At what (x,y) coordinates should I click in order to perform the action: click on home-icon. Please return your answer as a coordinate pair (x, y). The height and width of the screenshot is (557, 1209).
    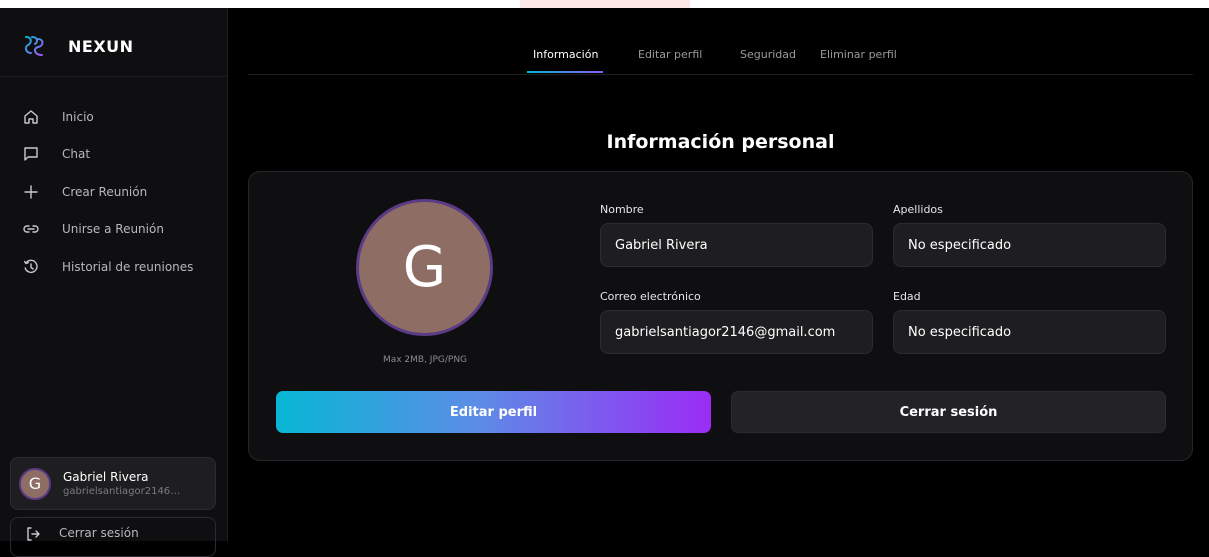
    Looking at the image, I should click on (31, 117).